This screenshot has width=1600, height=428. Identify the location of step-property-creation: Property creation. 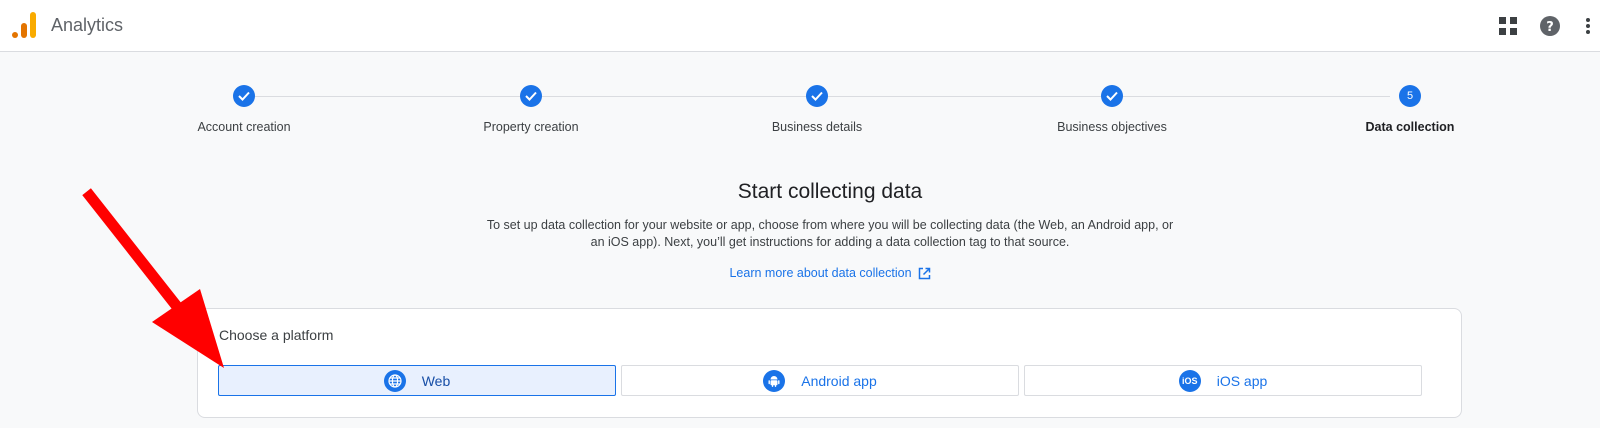
(531, 109).